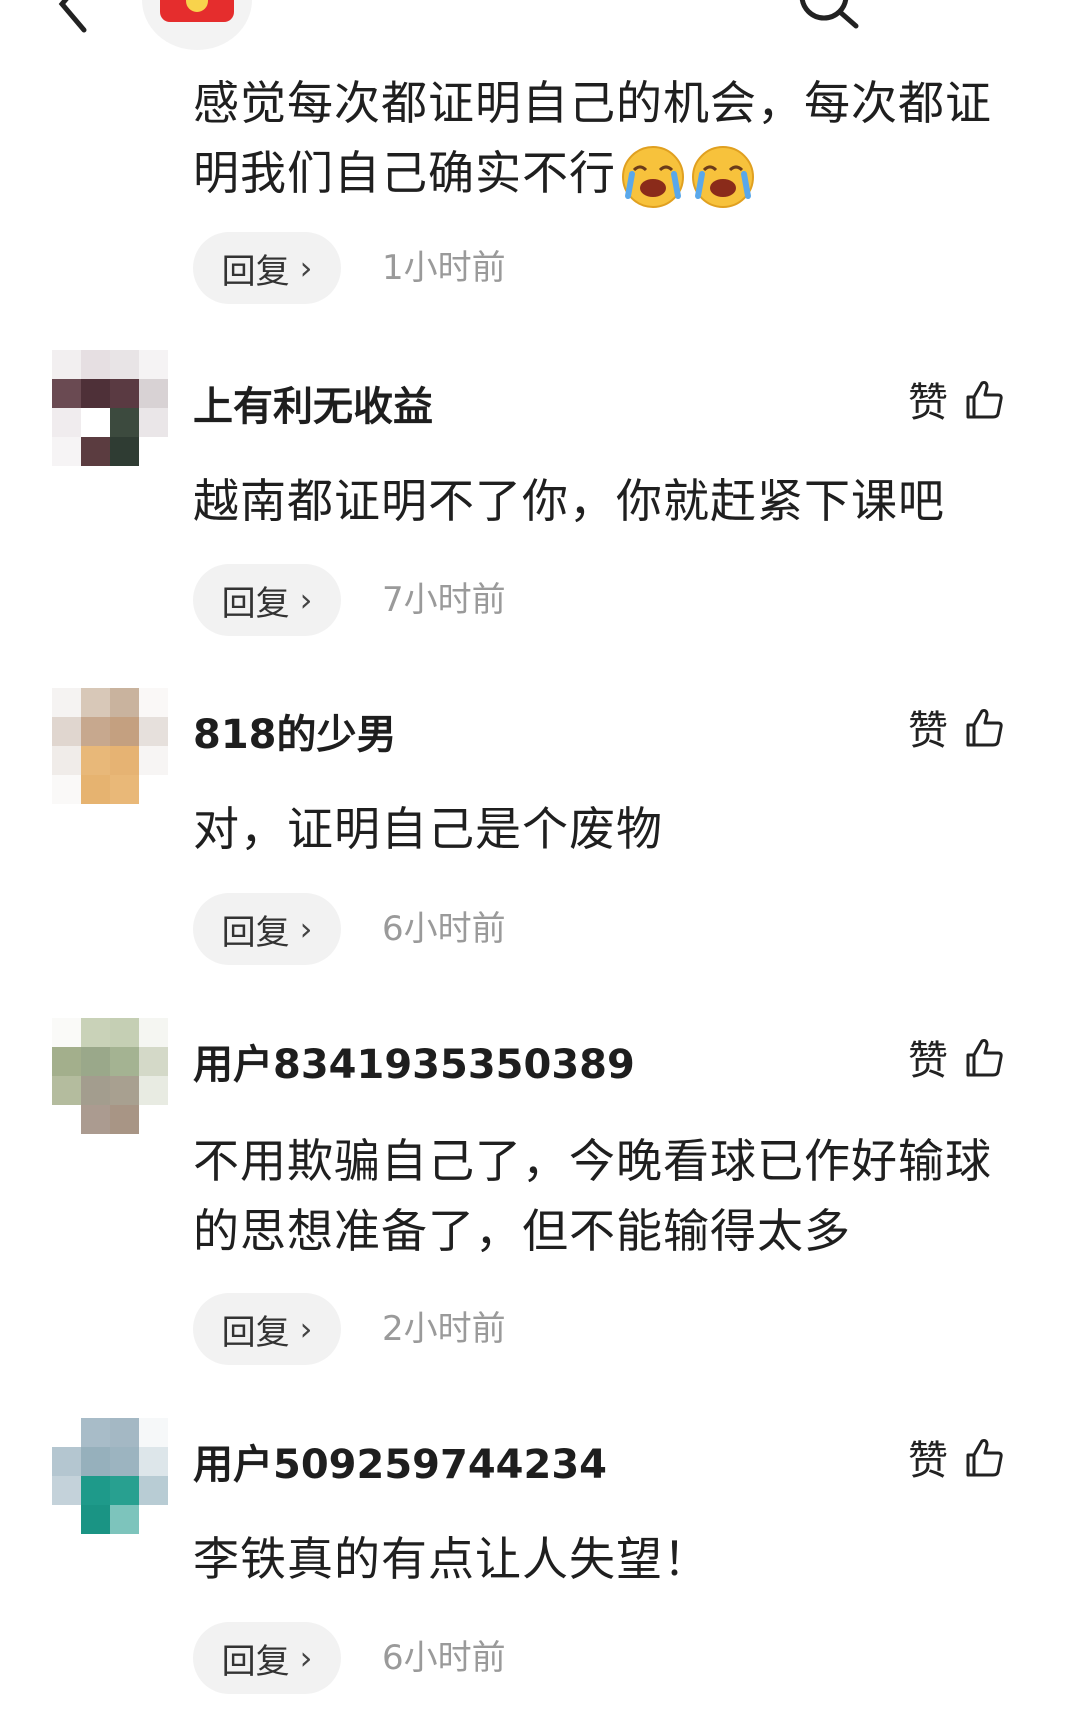 The width and height of the screenshot is (1080, 1713). I want to click on search-icon, so click(829, 18).